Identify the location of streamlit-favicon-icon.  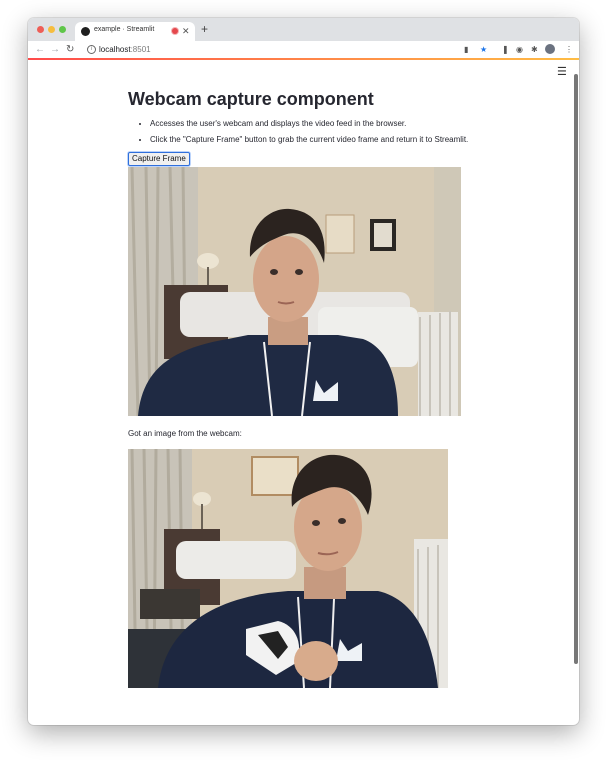
(85, 31).